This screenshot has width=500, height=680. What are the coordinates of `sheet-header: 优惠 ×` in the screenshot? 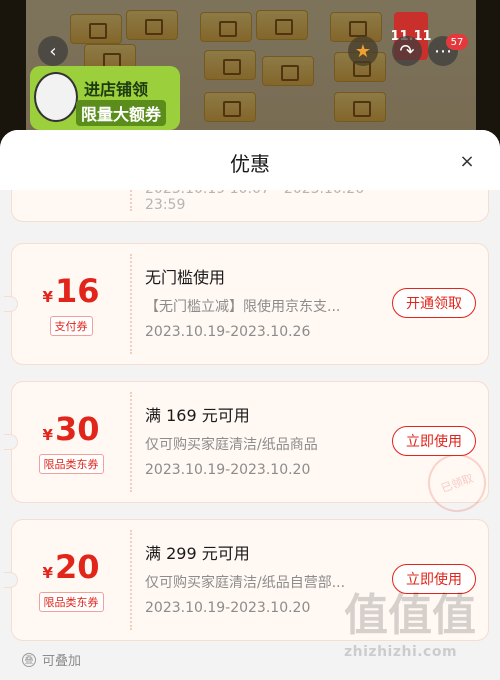 It's located at (250, 160).